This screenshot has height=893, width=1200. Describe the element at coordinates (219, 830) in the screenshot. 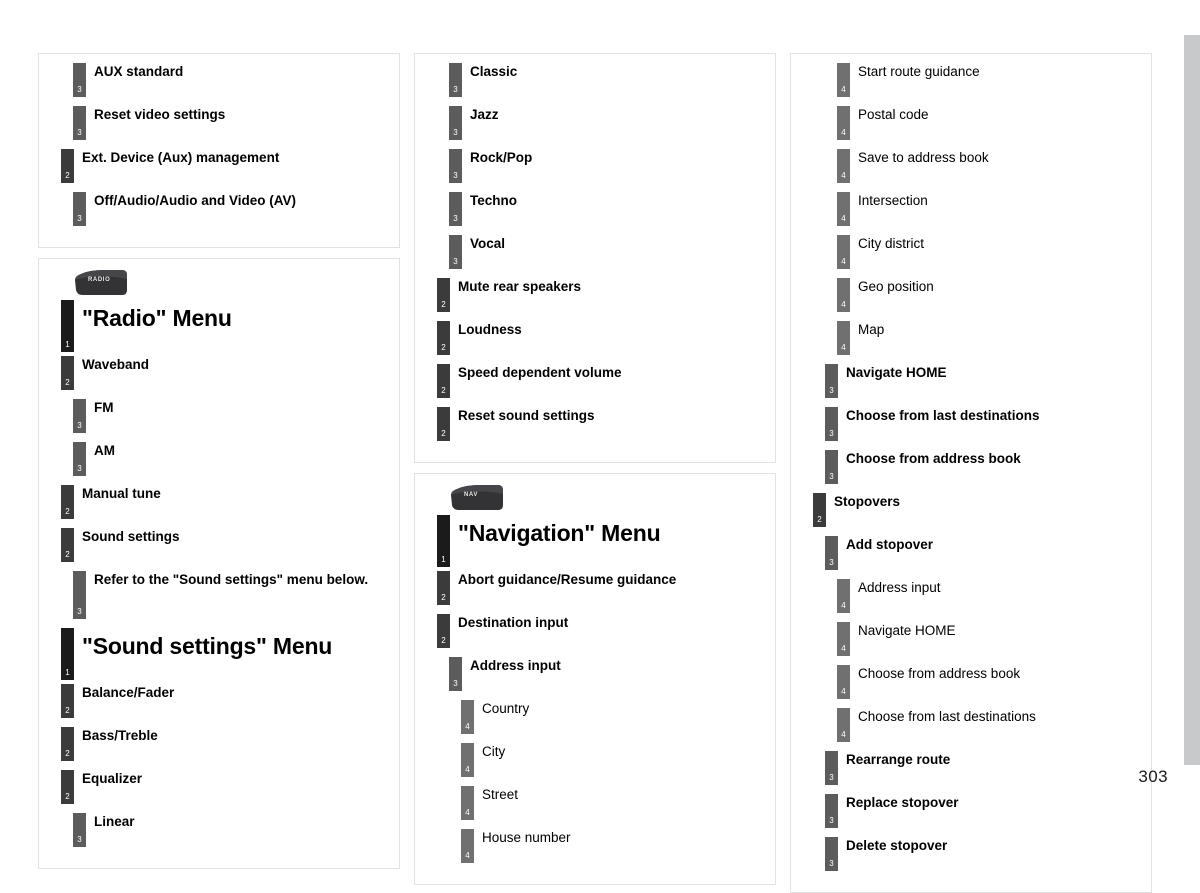

I see `menu-item-level-3: 3 Linear` at that location.